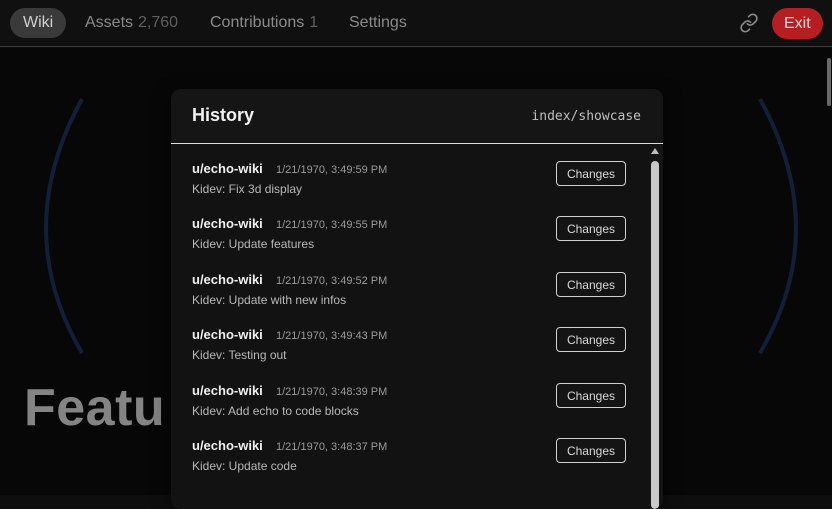 The image size is (832, 509). I want to click on entry-message: Kidev: Testing out, so click(239, 355).